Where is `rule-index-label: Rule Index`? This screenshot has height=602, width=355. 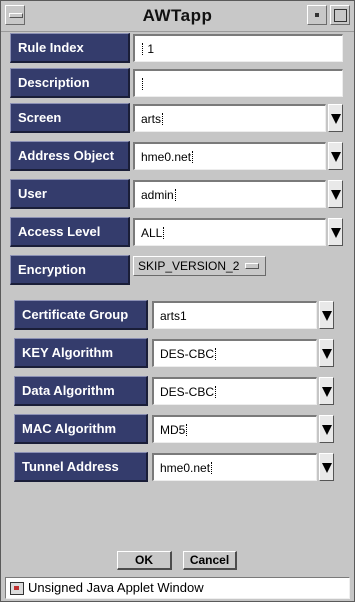 rule-index-label: Rule Index is located at coordinates (70, 48).